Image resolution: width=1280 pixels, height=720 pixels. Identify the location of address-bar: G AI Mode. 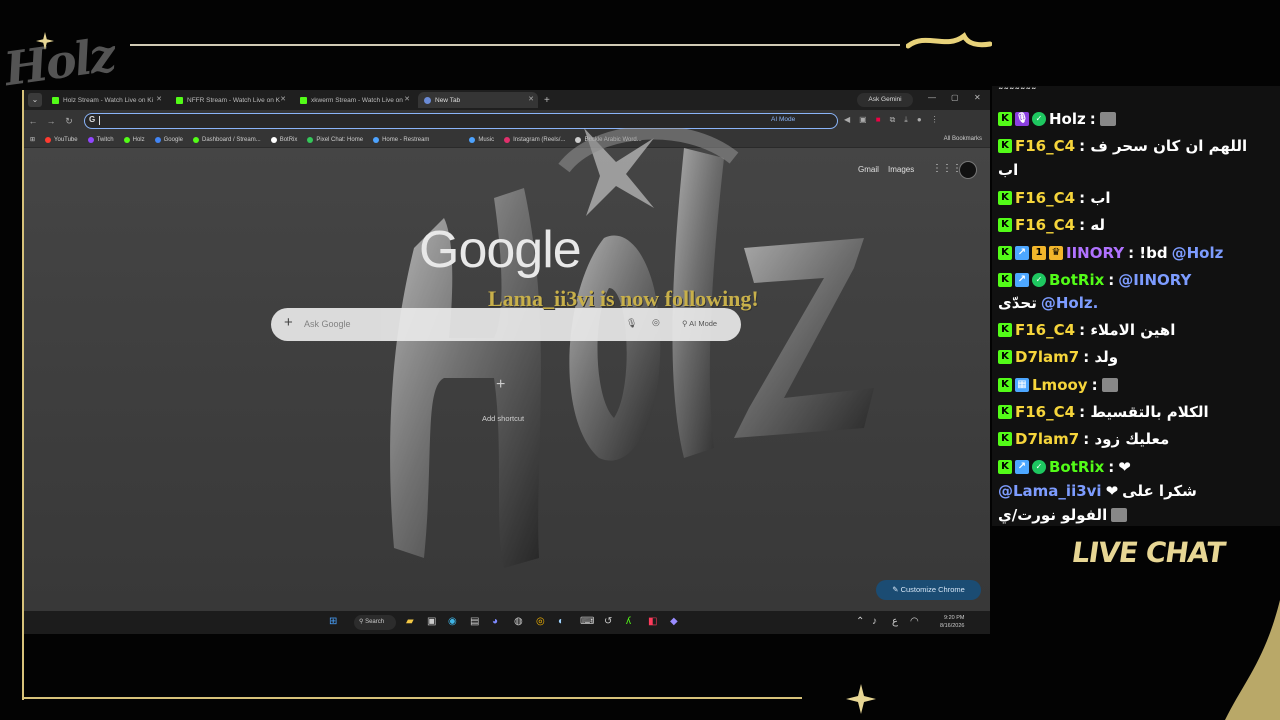
(461, 121).